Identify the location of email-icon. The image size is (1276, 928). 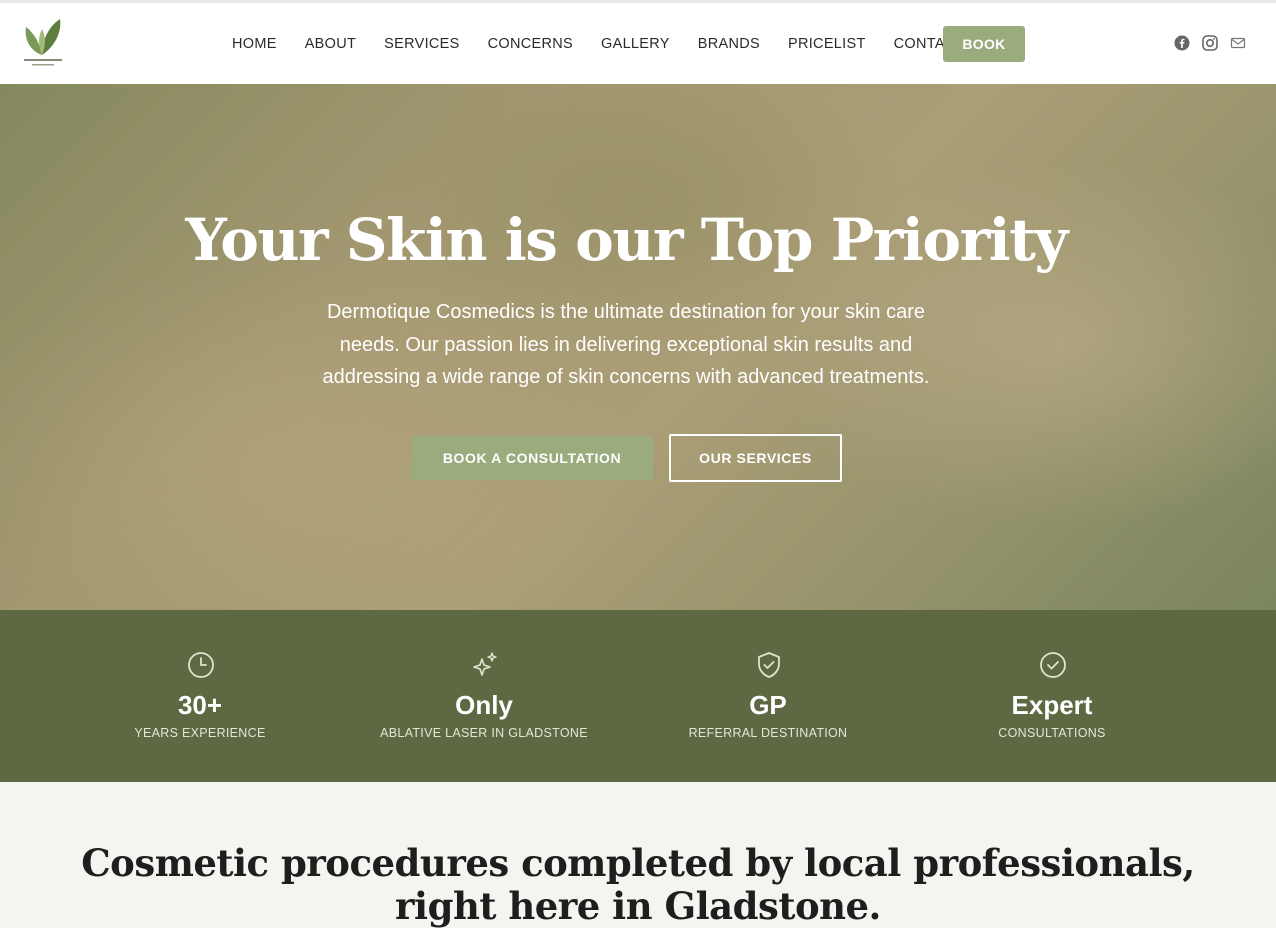
(1238, 43).